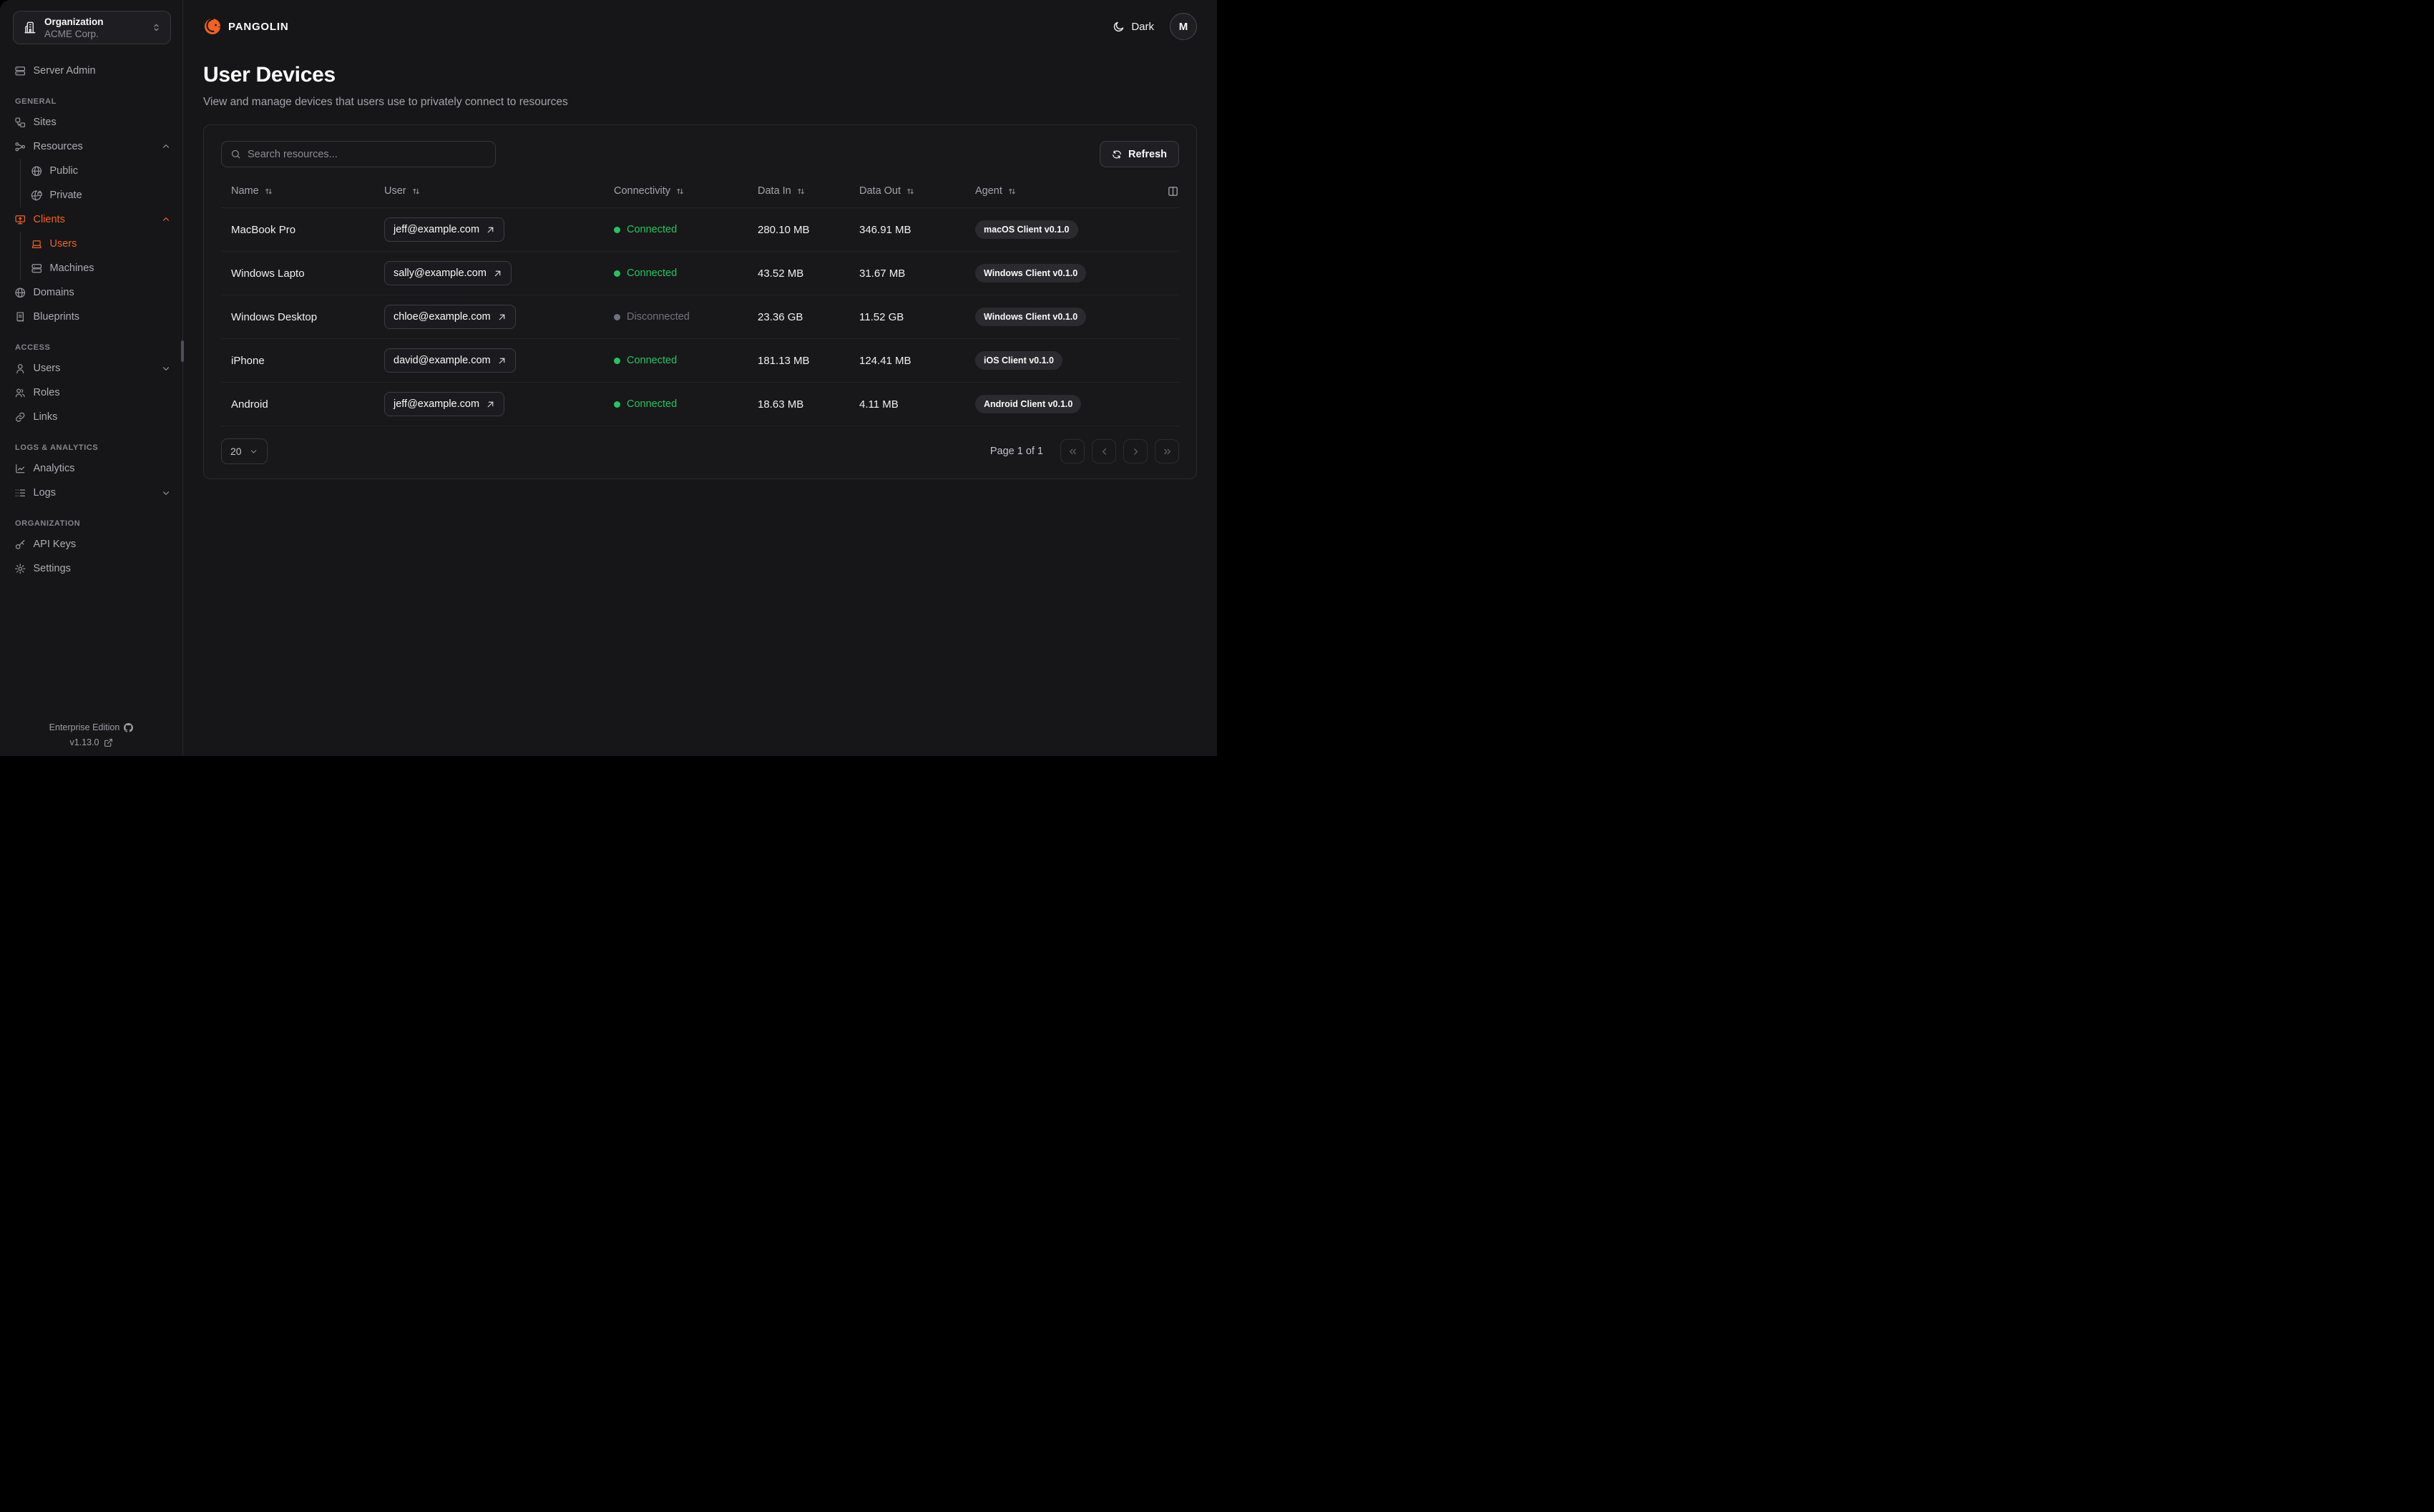 The image size is (2434, 1512). I want to click on section-label-organization: ORGANIZATION, so click(48, 523).